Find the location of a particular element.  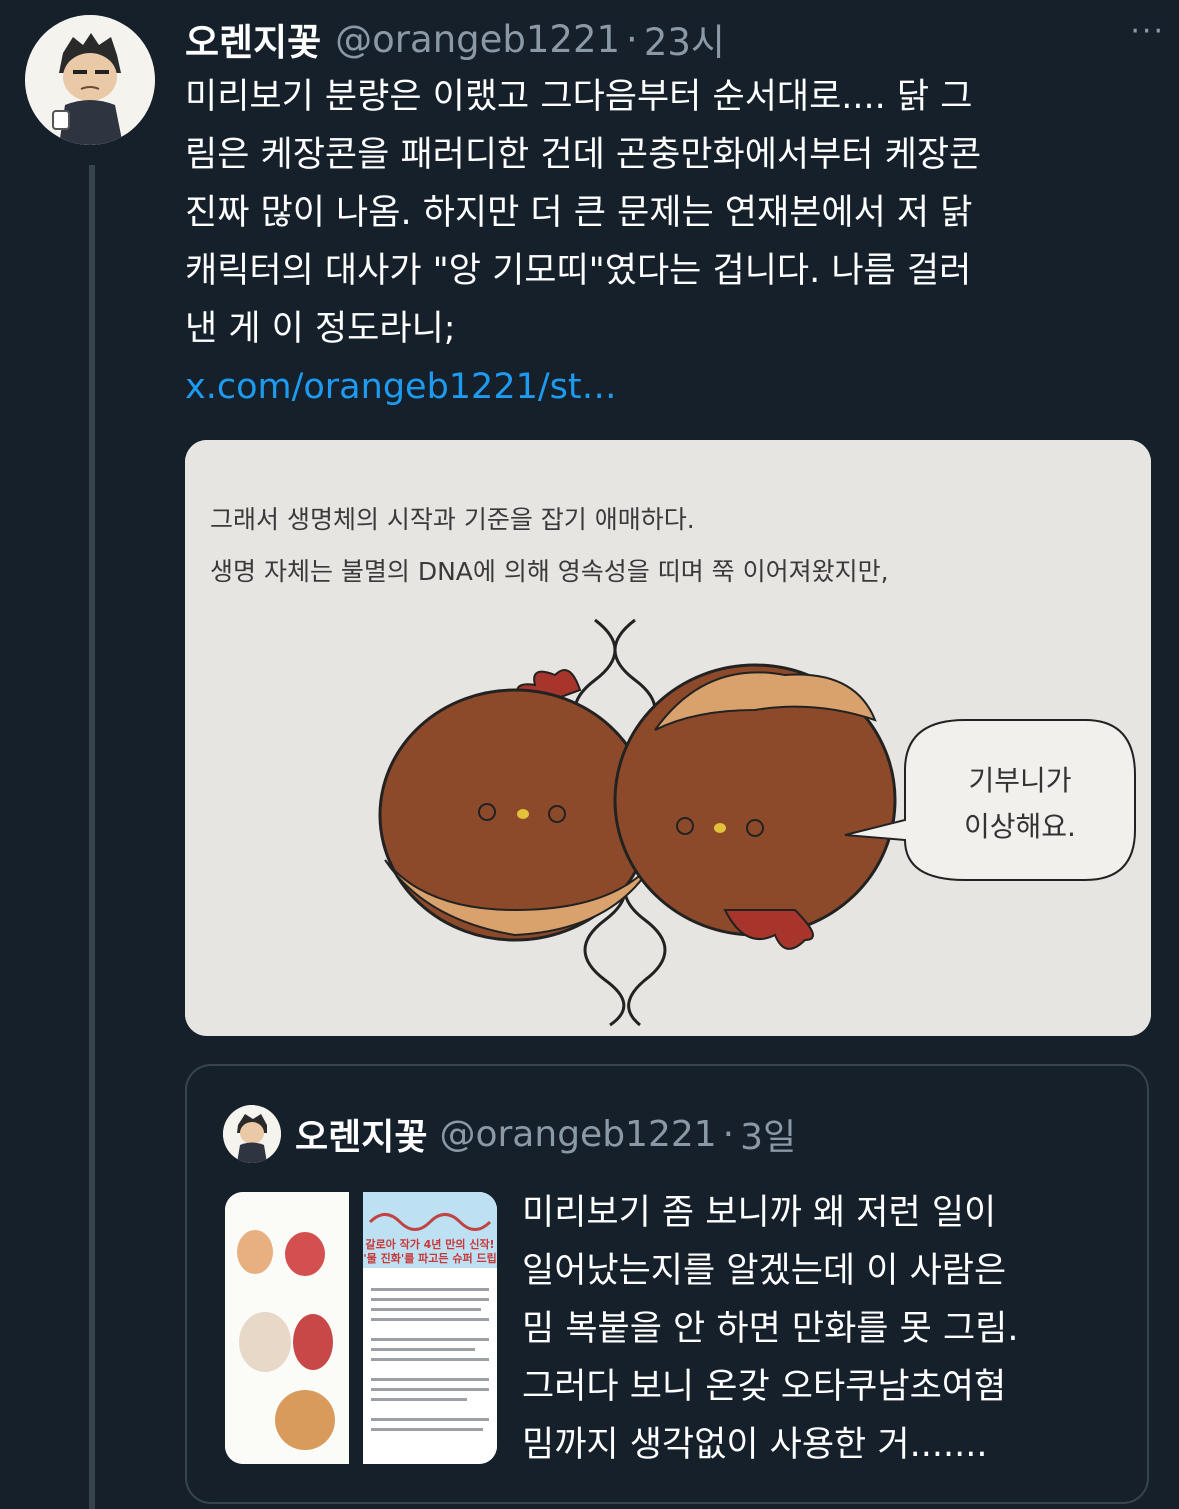

bubble-text-line-1: 기부니가 is located at coordinates (1019, 780).